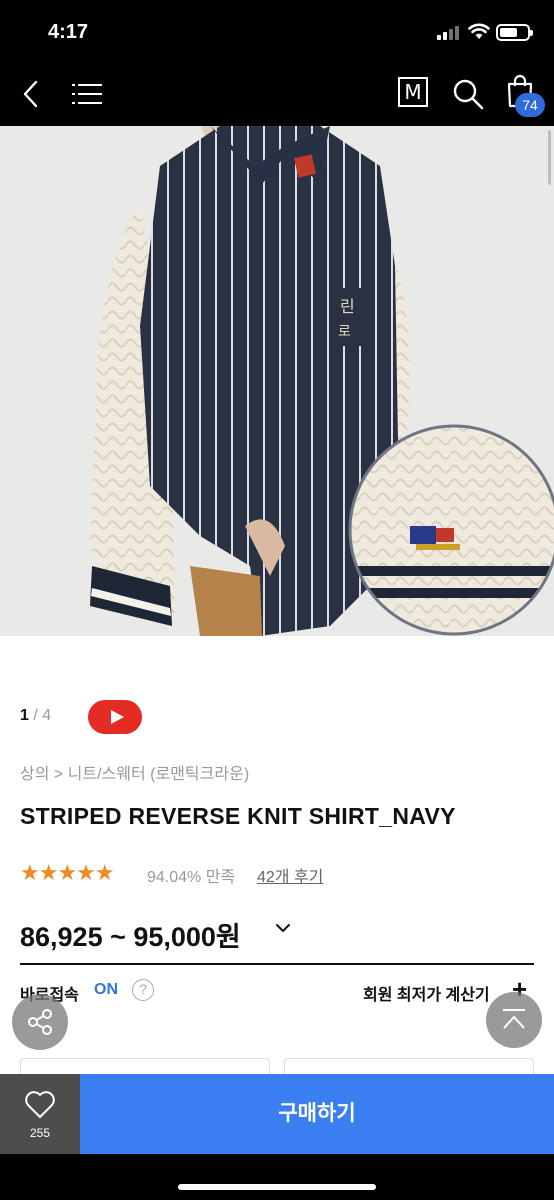  Describe the element at coordinates (143, 990) in the screenshot. I see `help-icon: ?` at that location.